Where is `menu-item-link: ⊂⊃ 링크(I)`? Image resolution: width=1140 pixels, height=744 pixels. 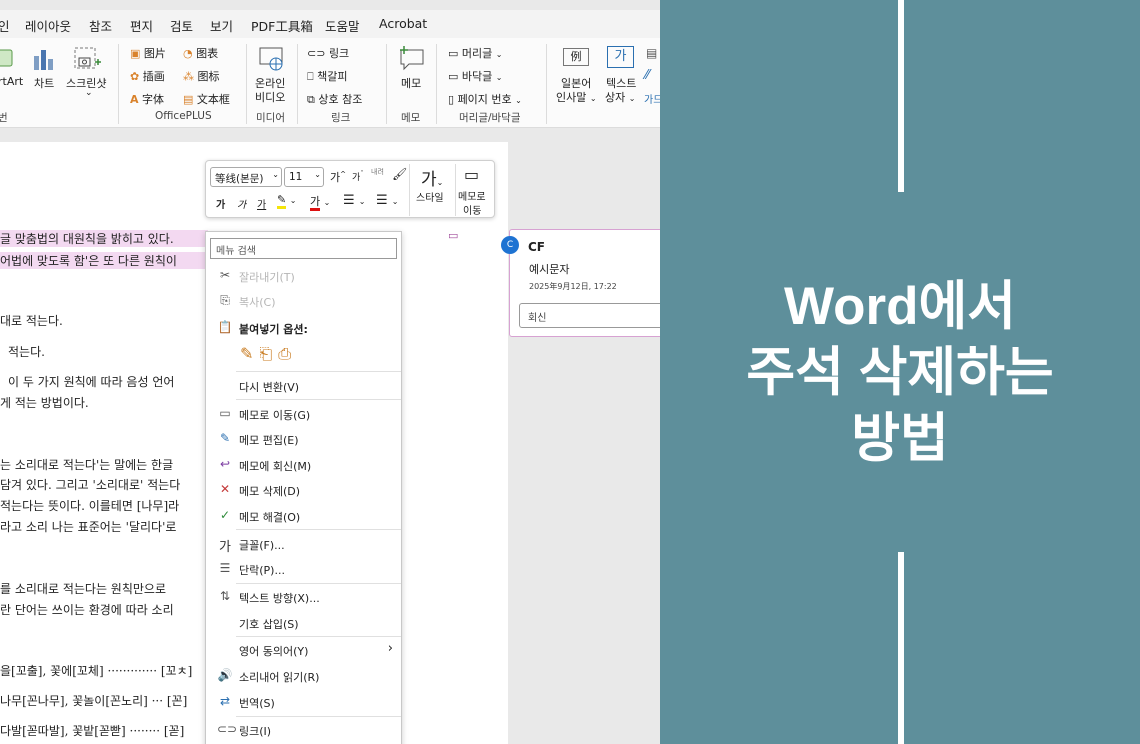
menu-item-link: ⊂⊃ 링크(I) is located at coordinates (303, 730).